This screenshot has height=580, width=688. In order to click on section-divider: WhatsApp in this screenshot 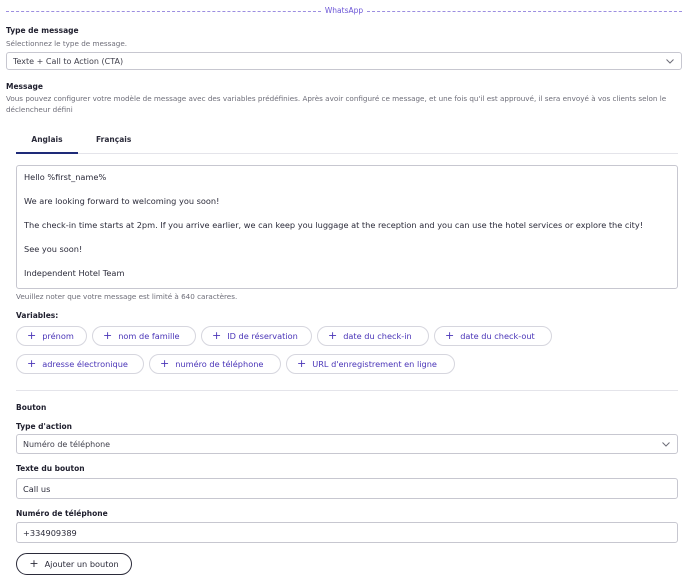, I will do `click(344, 11)`.